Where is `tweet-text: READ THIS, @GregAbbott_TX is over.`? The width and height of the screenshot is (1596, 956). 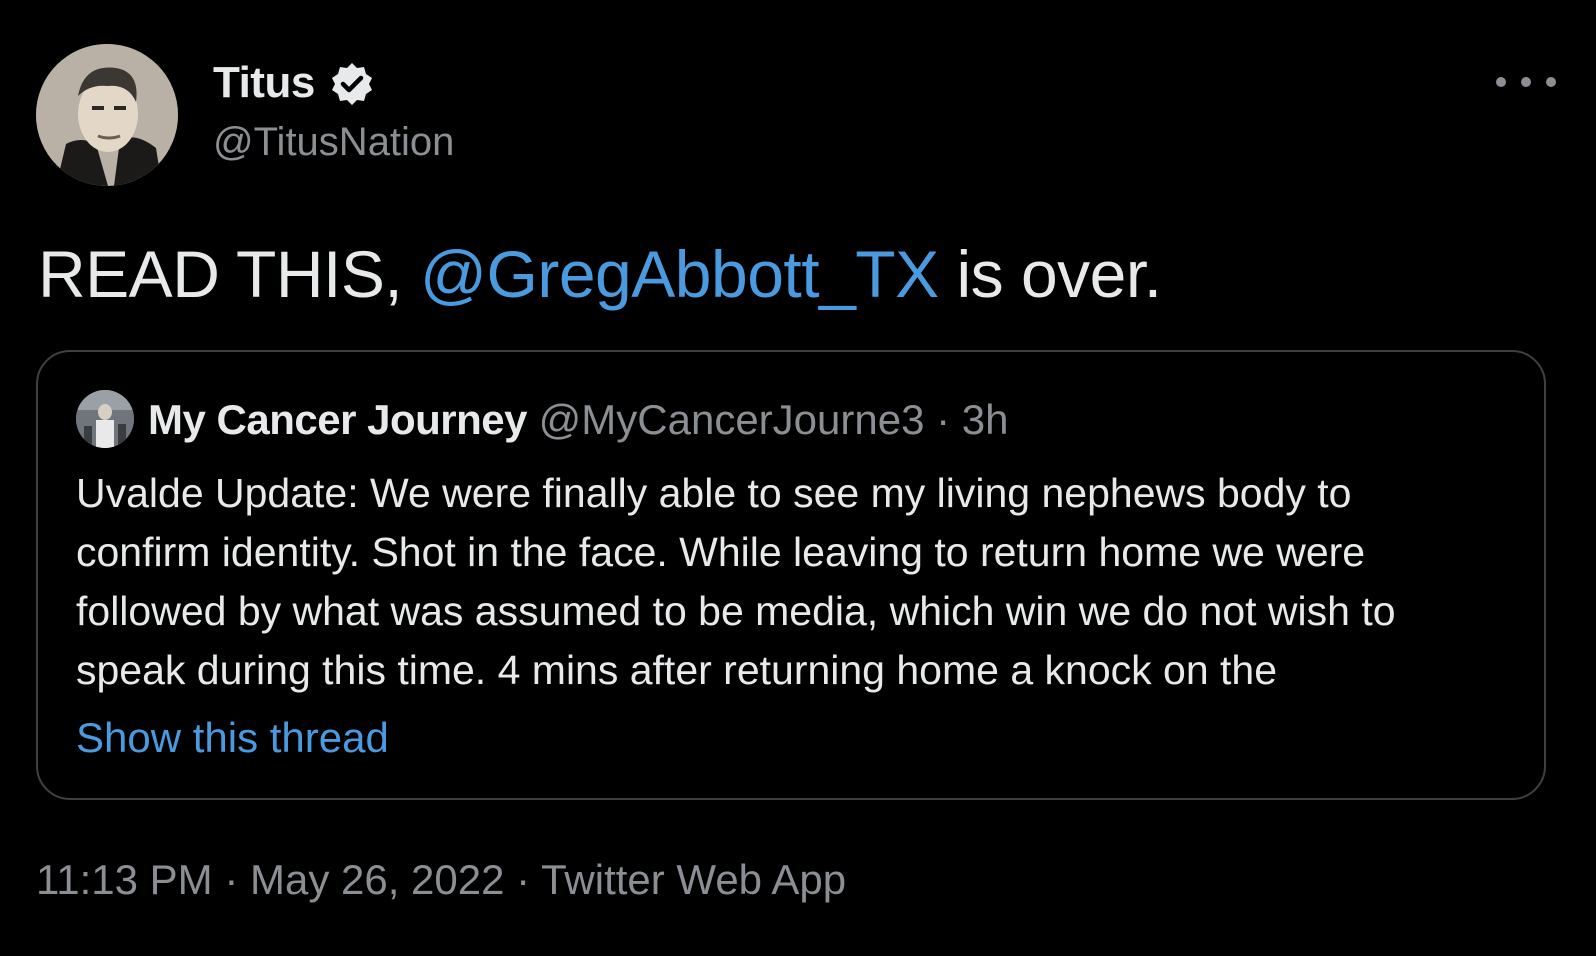
tweet-text: READ THIS, @GregAbbott_TX is over. is located at coordinates (600, 274).